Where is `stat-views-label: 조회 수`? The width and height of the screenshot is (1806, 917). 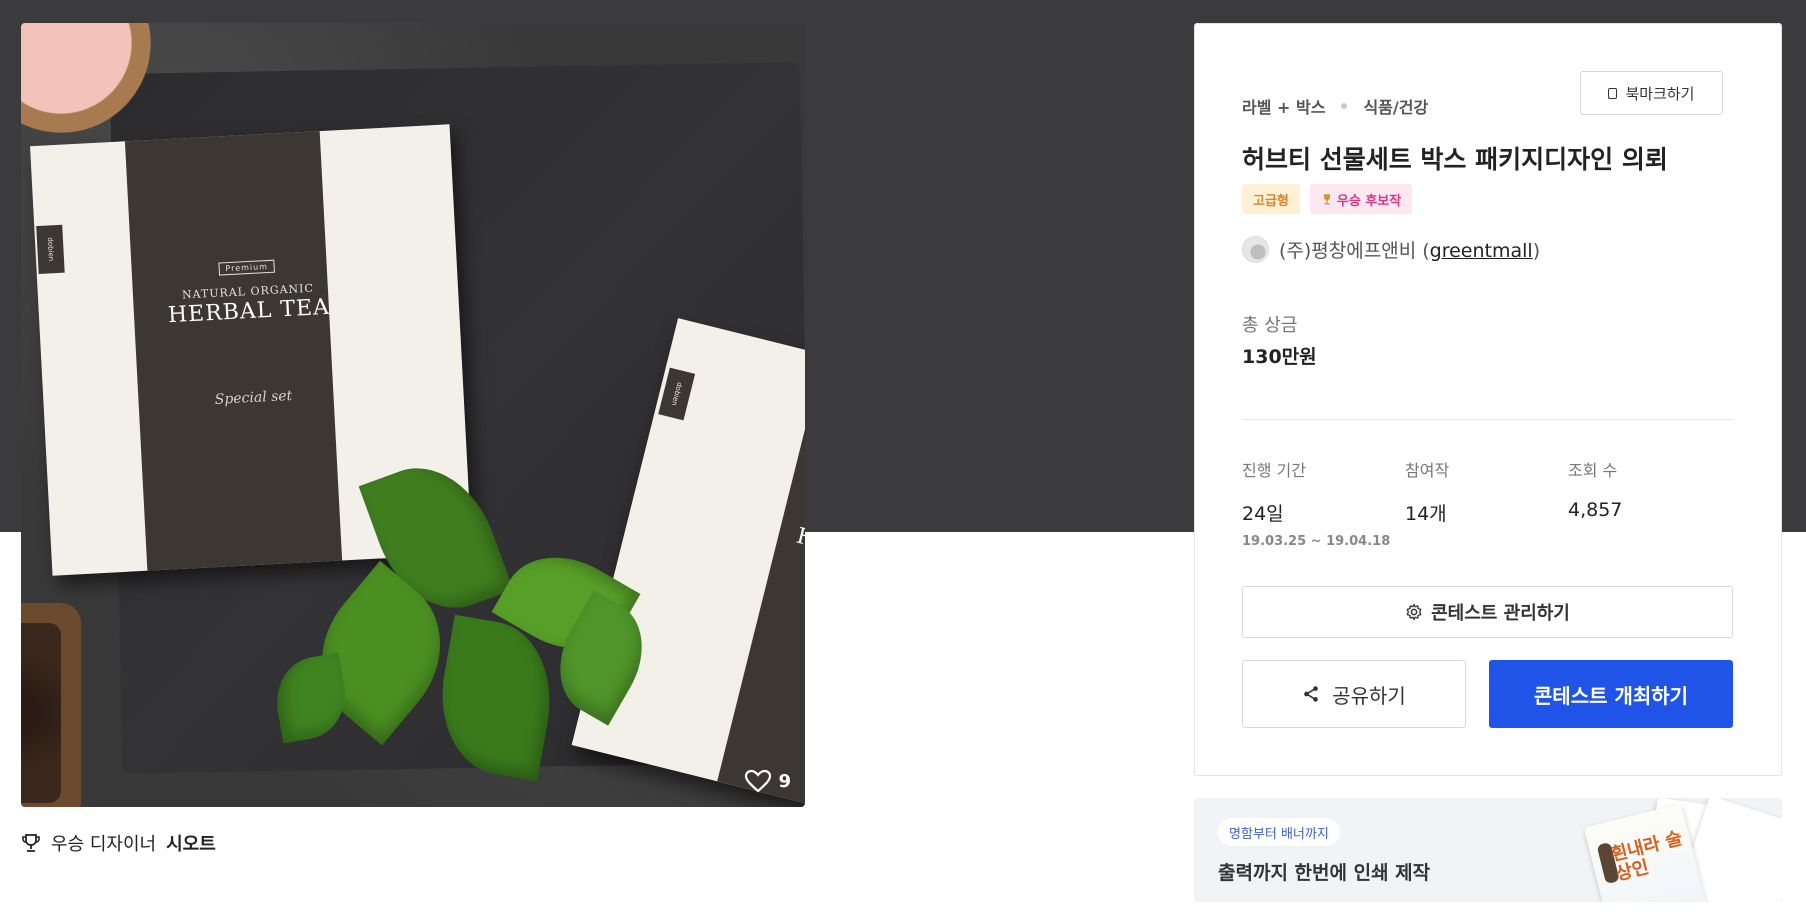
stat-views-label: 조회 수 is located at coordinates (1593, 470).